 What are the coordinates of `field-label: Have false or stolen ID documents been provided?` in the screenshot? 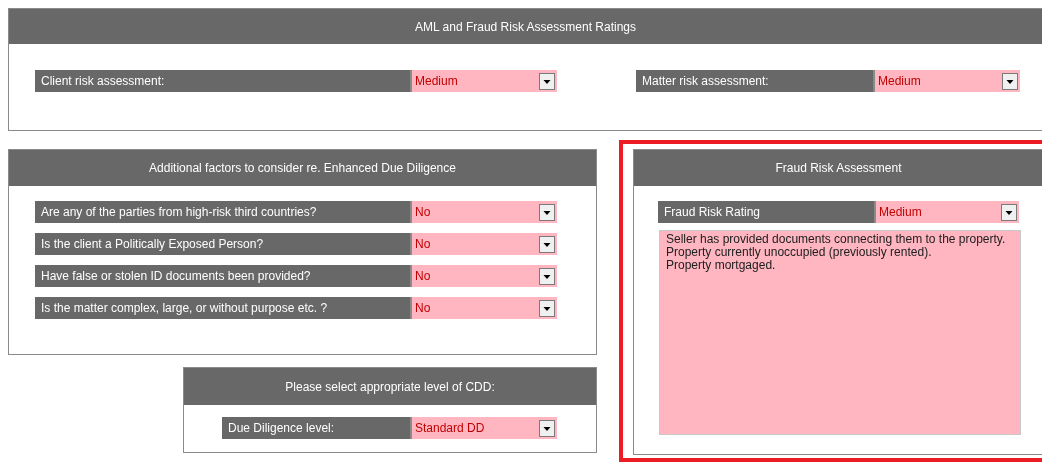 It's located at (222, 276).